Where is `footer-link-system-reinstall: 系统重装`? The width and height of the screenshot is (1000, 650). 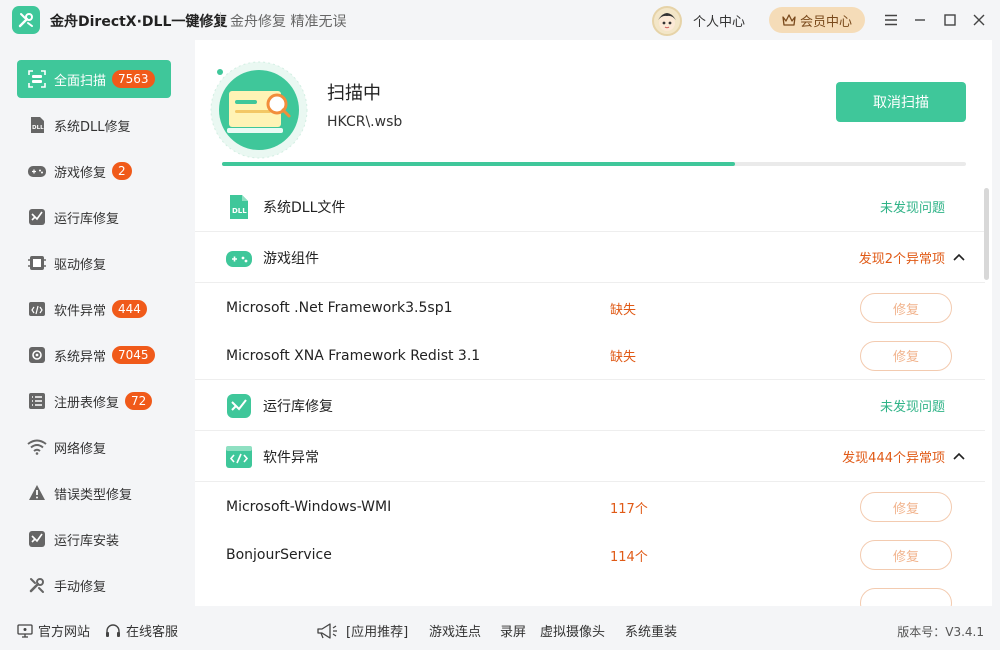
footer-link-system-reinstall: 系统重装 is located at coordinates (651, 630).